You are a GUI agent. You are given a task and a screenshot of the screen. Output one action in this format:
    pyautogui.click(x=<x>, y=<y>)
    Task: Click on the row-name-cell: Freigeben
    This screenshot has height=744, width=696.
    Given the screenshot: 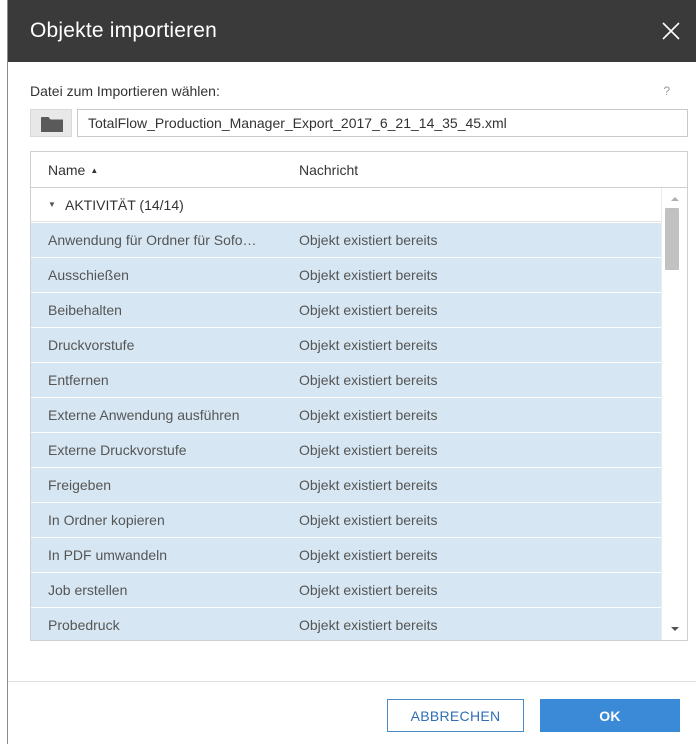 What is the action you would take?
    pyautogui.click(x=80, y=485)
    